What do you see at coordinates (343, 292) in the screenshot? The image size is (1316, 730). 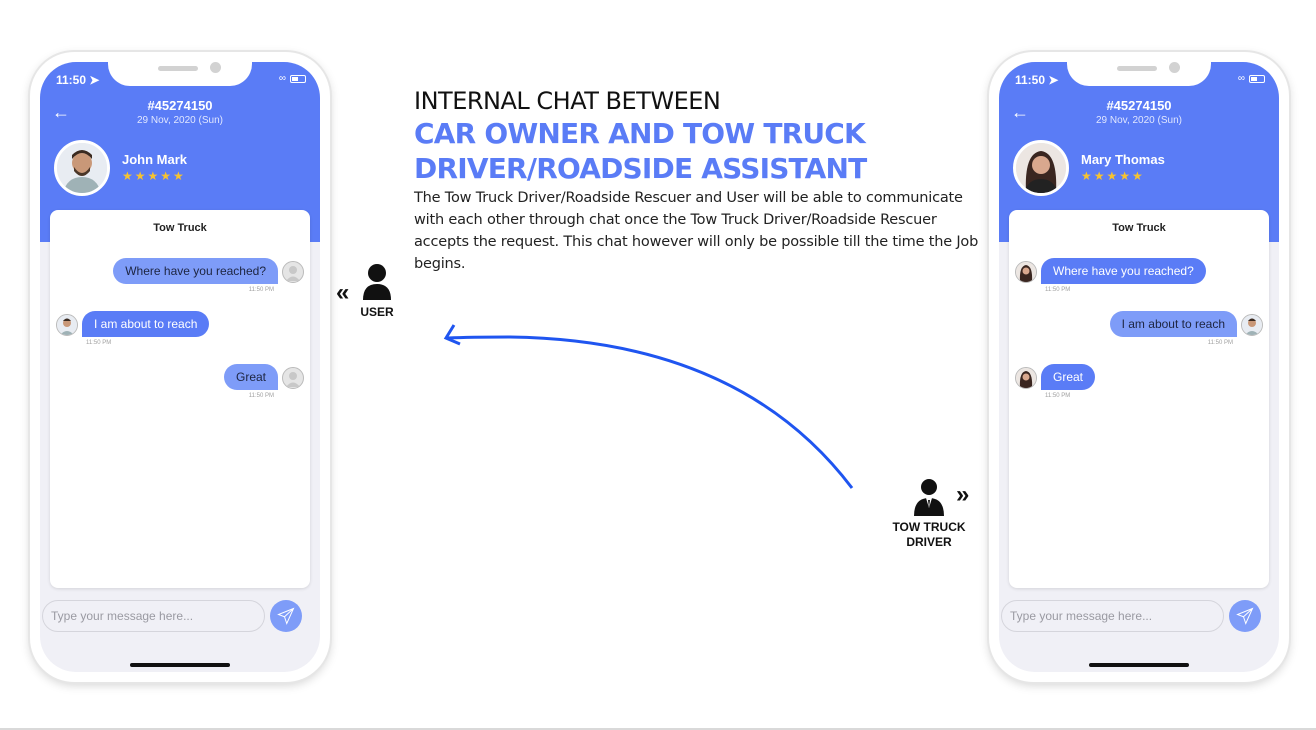 I see `double-chevron-left-icon: «` at bounding box center [343, 292].